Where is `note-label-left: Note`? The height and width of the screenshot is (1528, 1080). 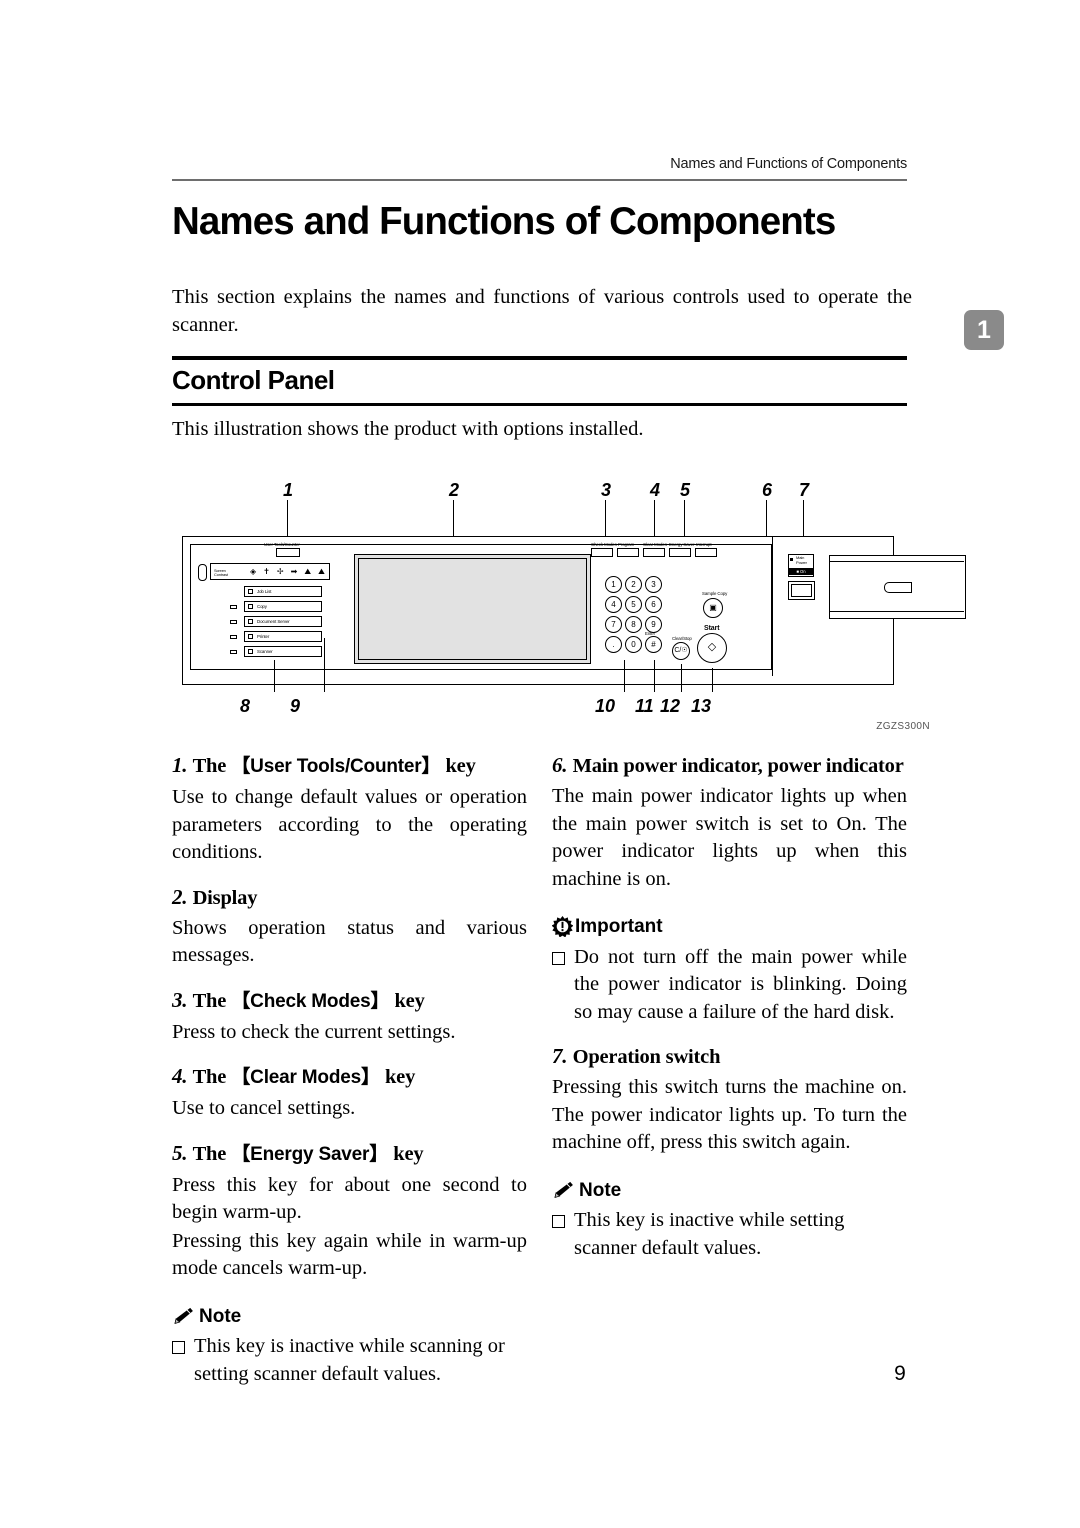
note-label-left: Note is located at coordinates (220, 1316).